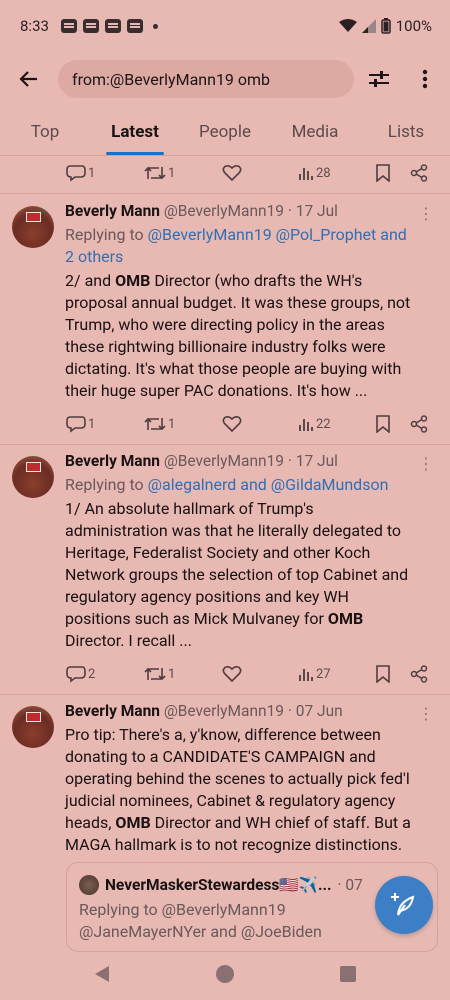 Image resolution: width=450 pixels, height=1000 pixels. What do you see at coordinates (189, 508) in the screenshot?
I see `tweet-line: 1/ An absolute hallmark of Trump's` at bounding box center [189, 508].